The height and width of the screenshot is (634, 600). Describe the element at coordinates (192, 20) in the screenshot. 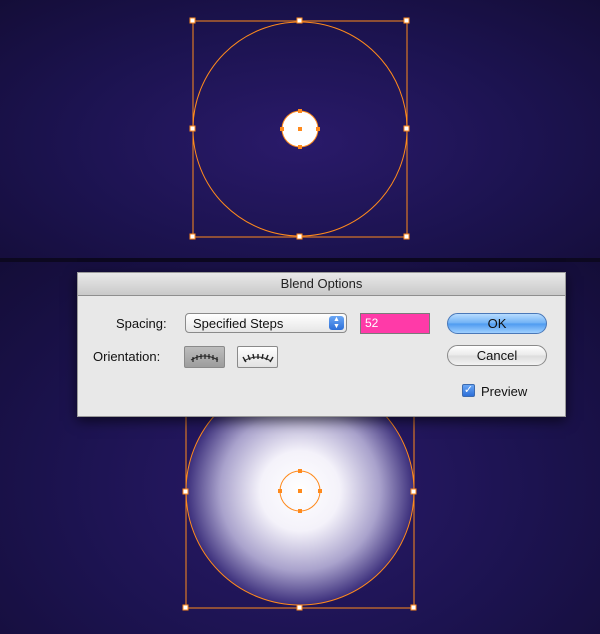

I see `handle-top-left` at that location.